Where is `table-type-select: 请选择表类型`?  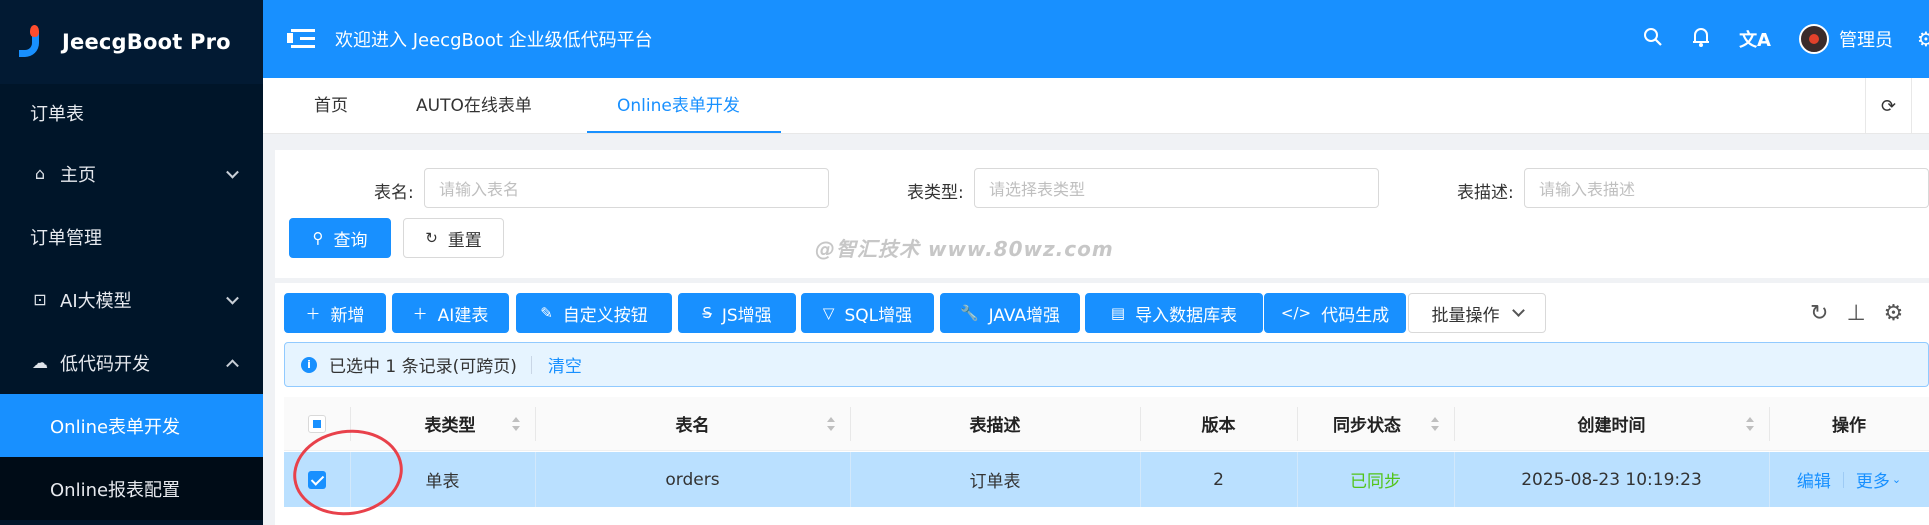
table-type-select: 请选择表类型 is located at coordinates (1176, 188).